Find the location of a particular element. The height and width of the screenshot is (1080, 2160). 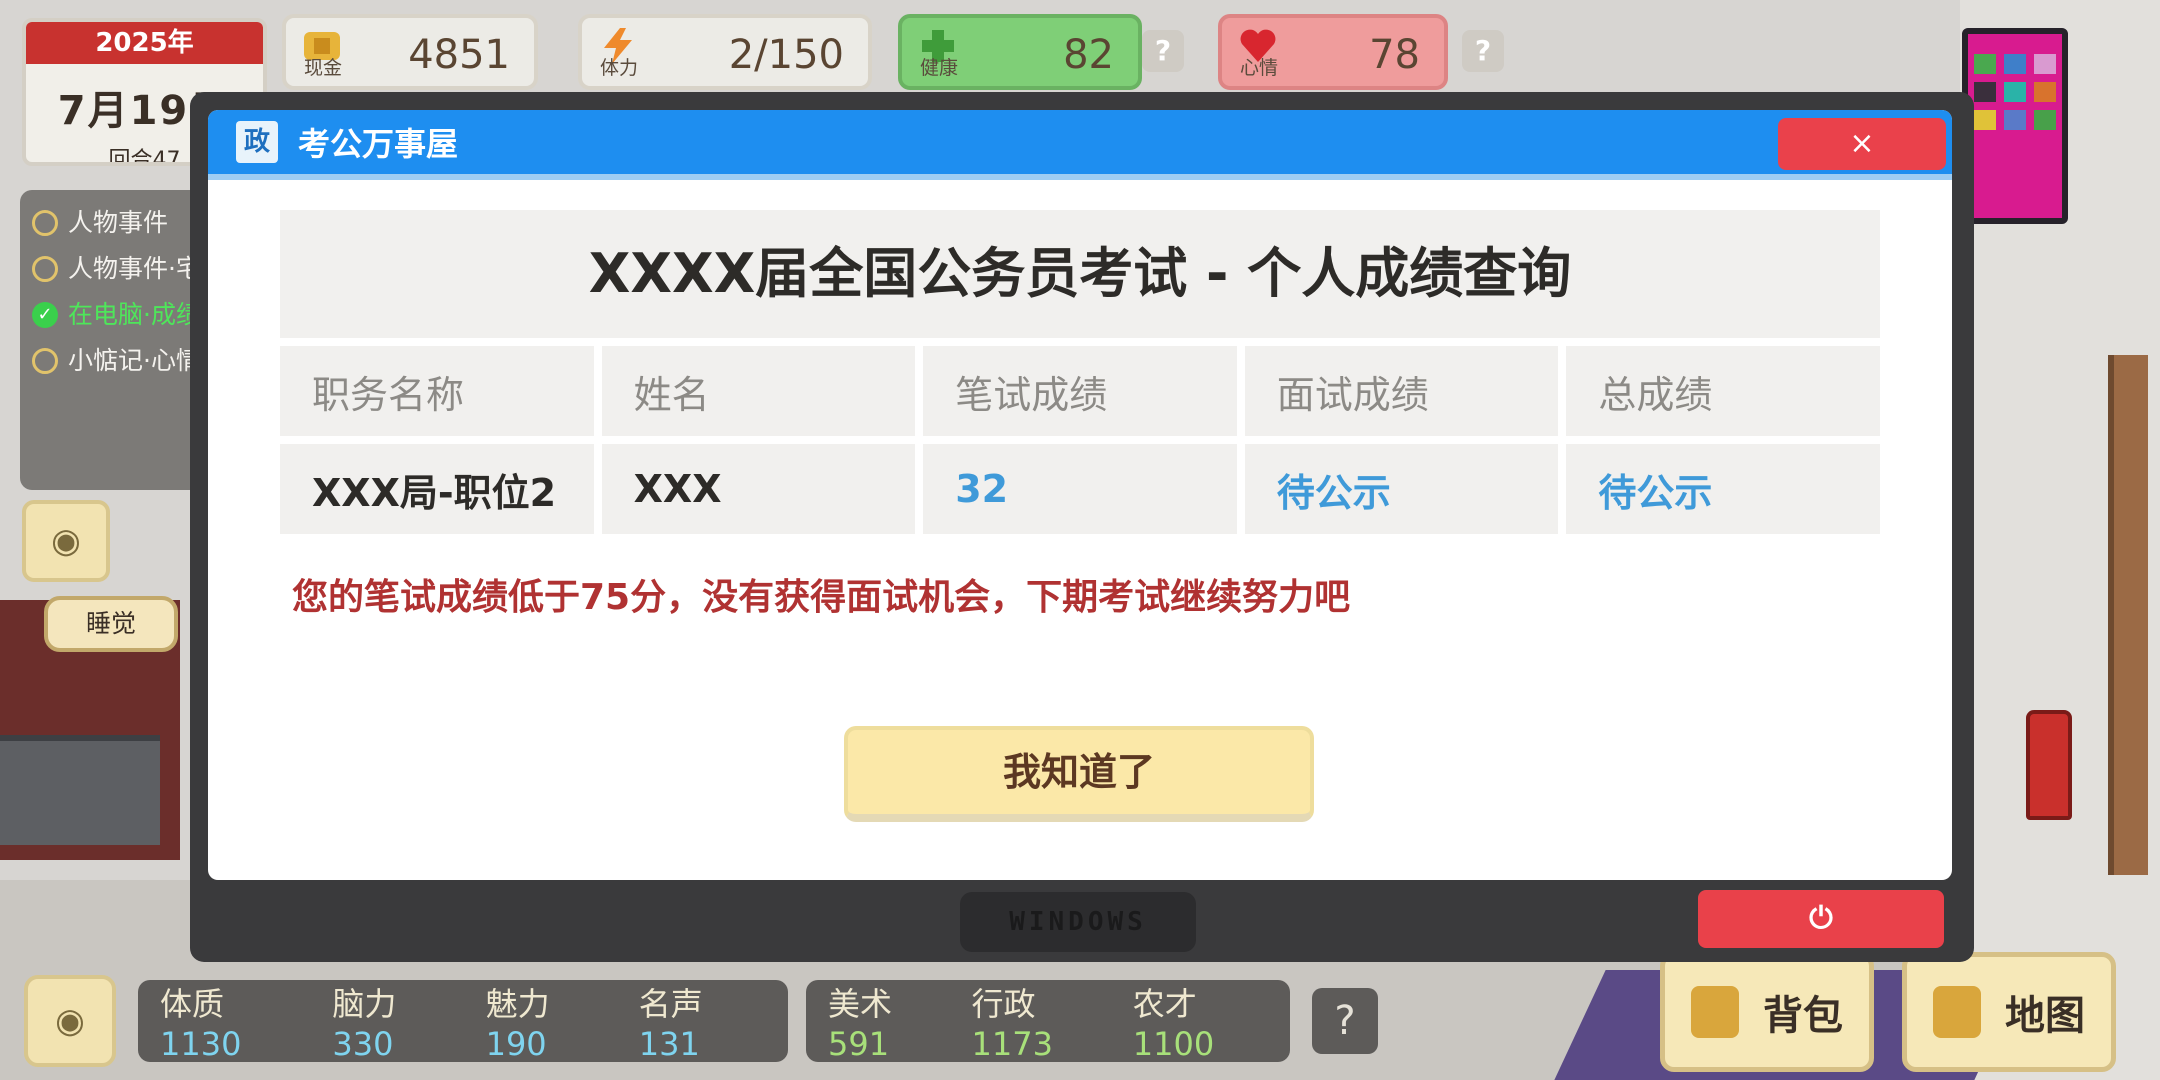

health-value: 82 is located at coordinates (1088, 55).